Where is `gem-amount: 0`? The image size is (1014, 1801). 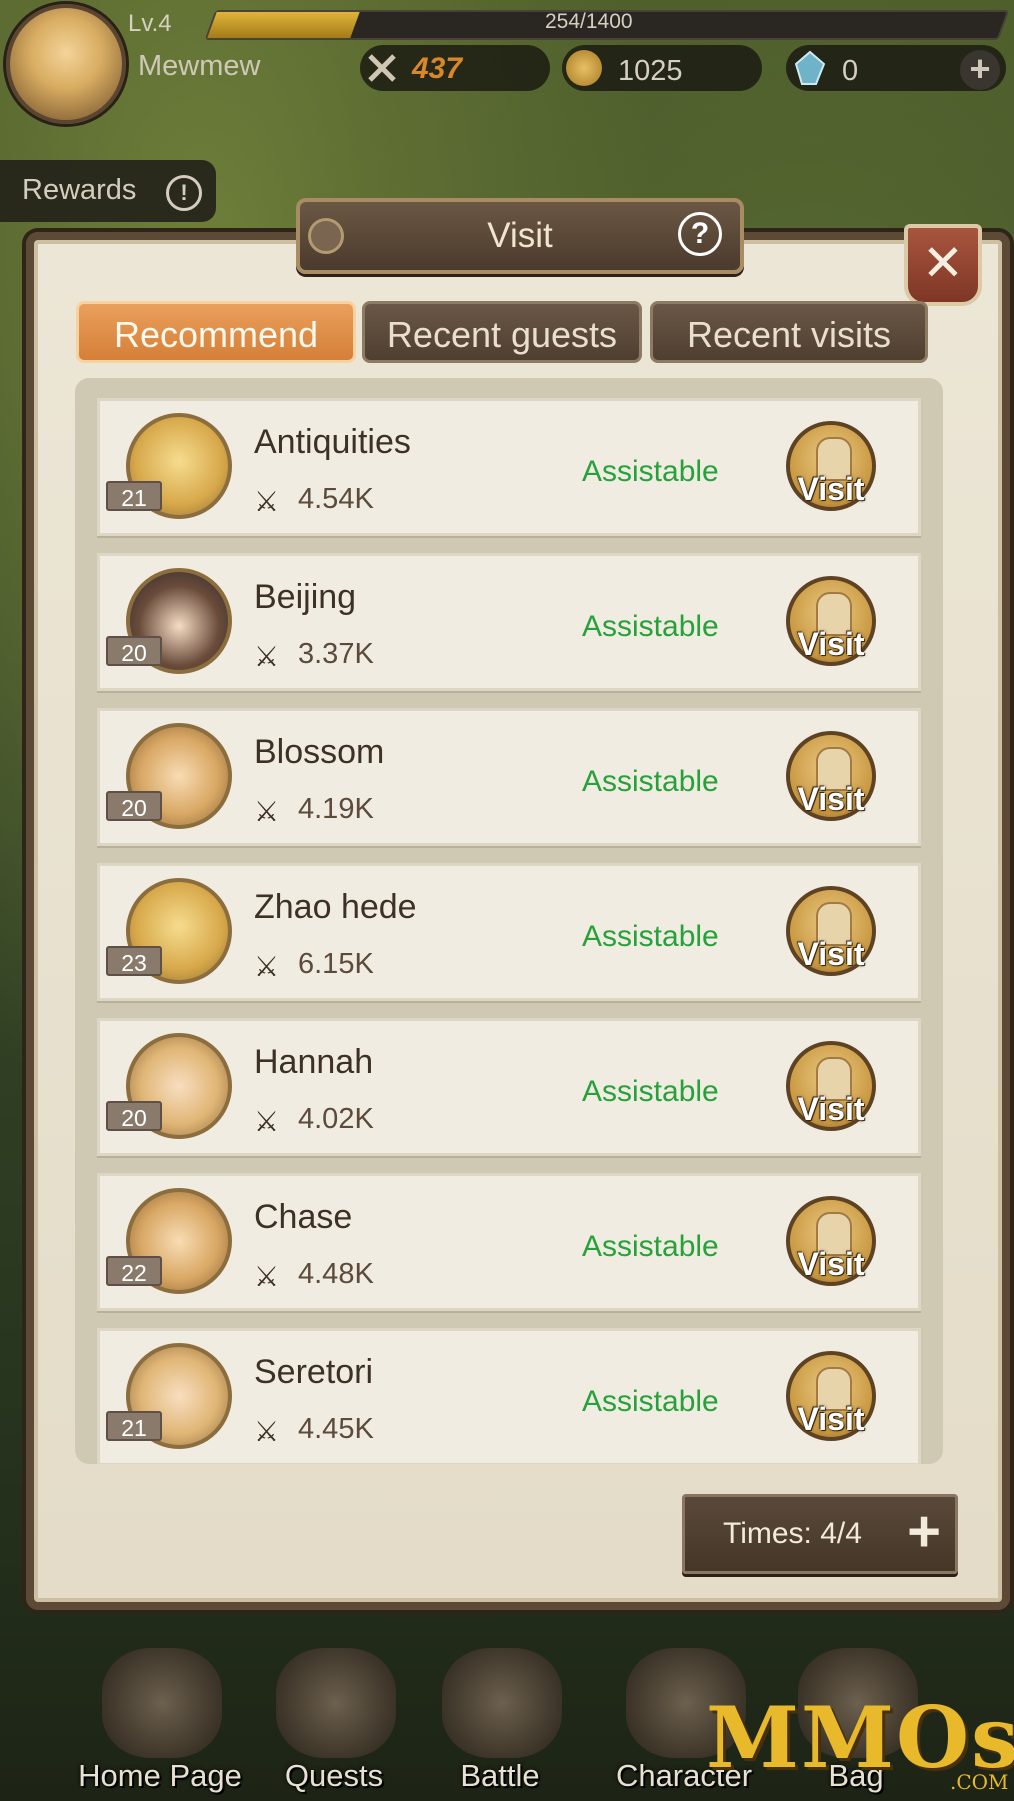 gem-amount: 0 is located at coordinates (850, 71).